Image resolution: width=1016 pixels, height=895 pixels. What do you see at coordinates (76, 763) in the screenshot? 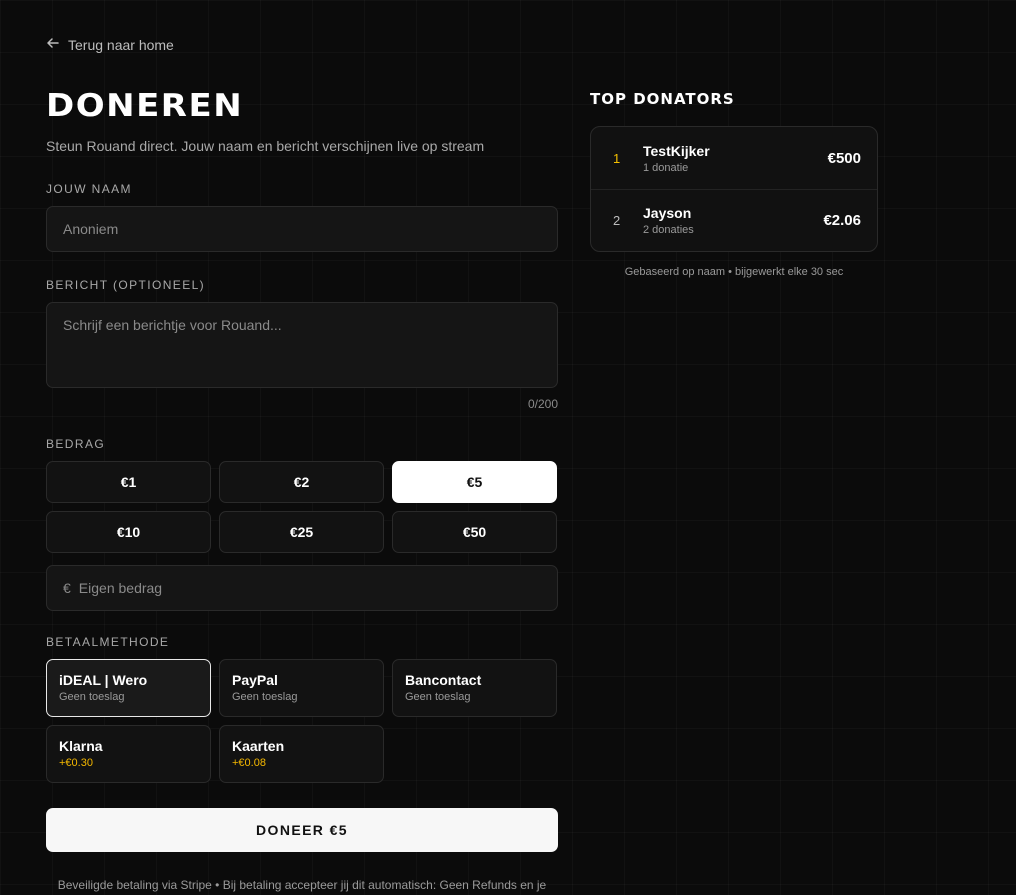
I see `method-fee: +€0.30` at bounding box center [76, 763].